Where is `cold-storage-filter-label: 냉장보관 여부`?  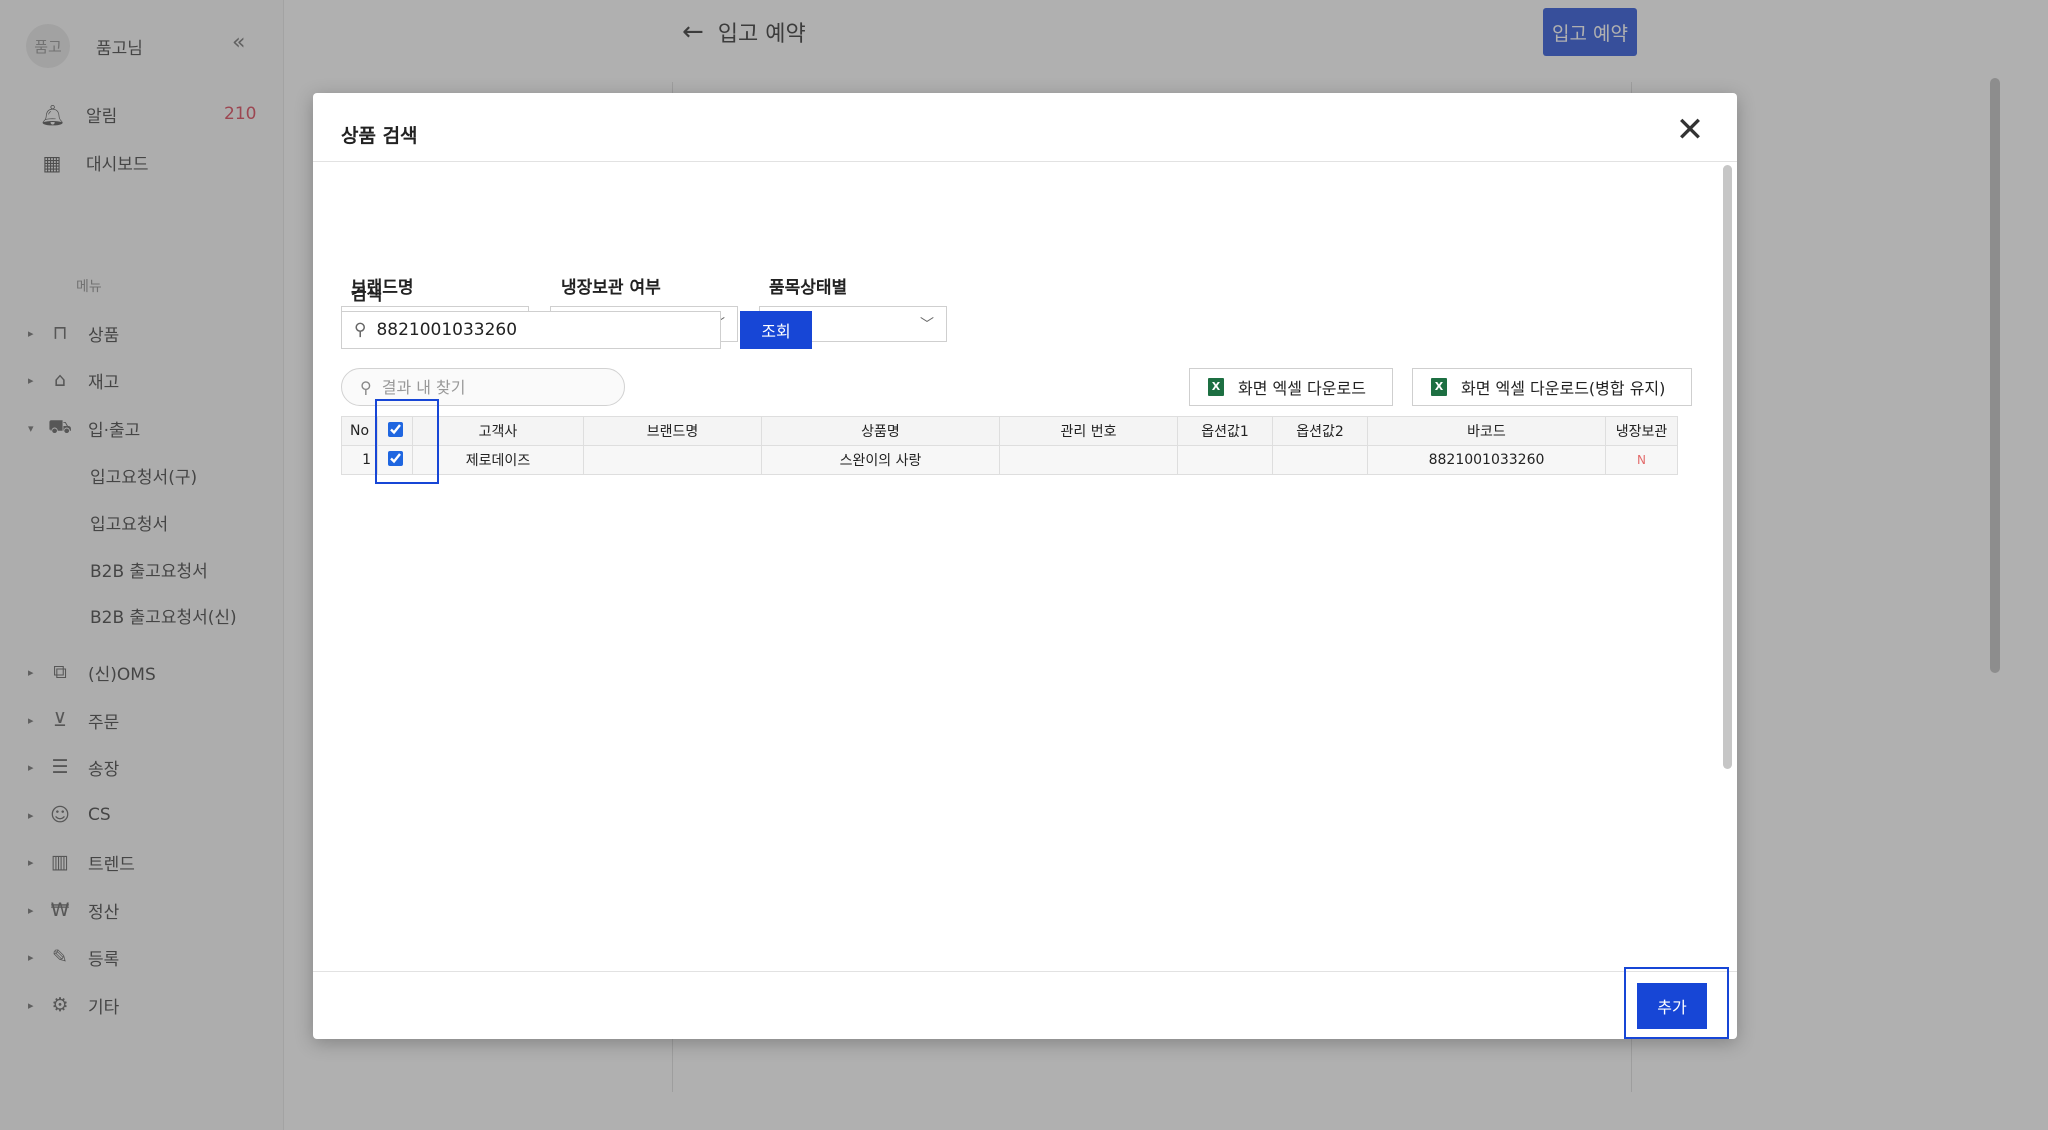
cold-storage-filter-label: 냉장보관 여부 is located at coordinates (611, 288).